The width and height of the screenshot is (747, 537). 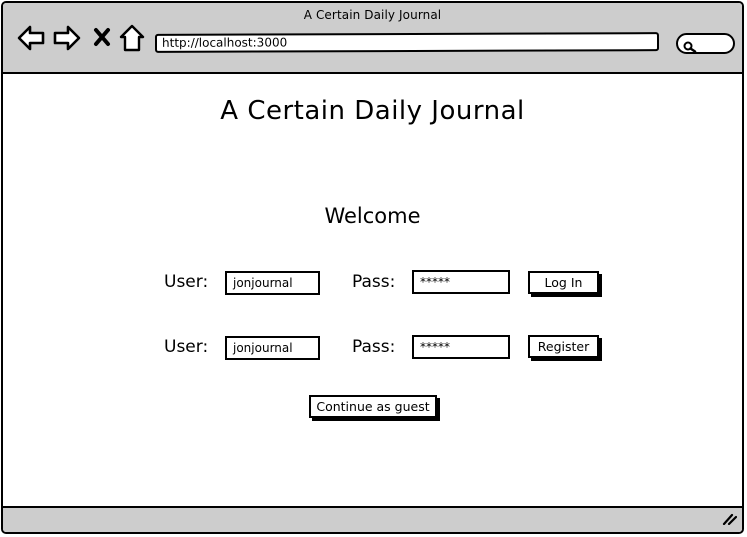 I want to click on resize-handle-icon, so click(x=729, y=519).